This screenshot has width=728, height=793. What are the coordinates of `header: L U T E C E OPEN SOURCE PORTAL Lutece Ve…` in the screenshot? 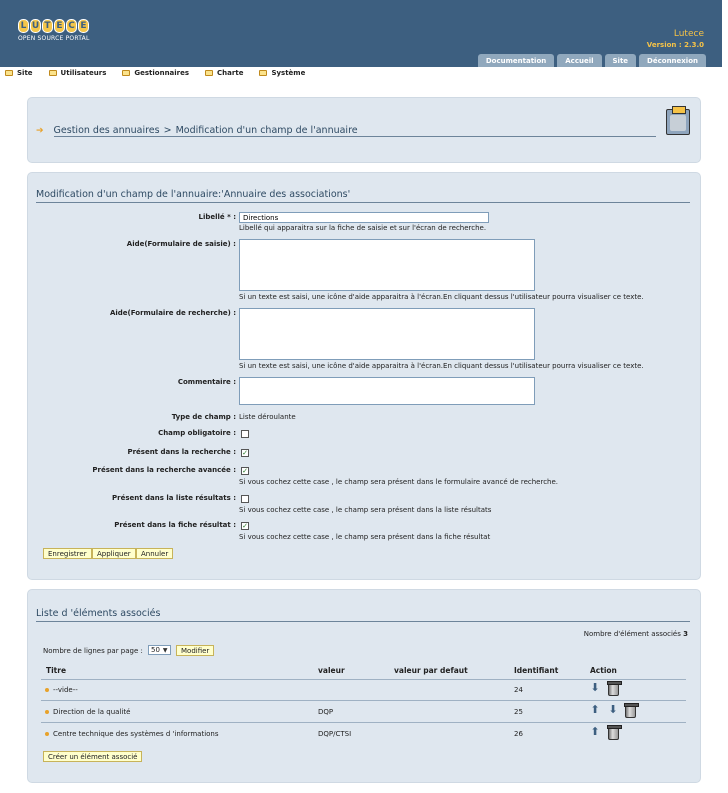 It's located at (361, 33).